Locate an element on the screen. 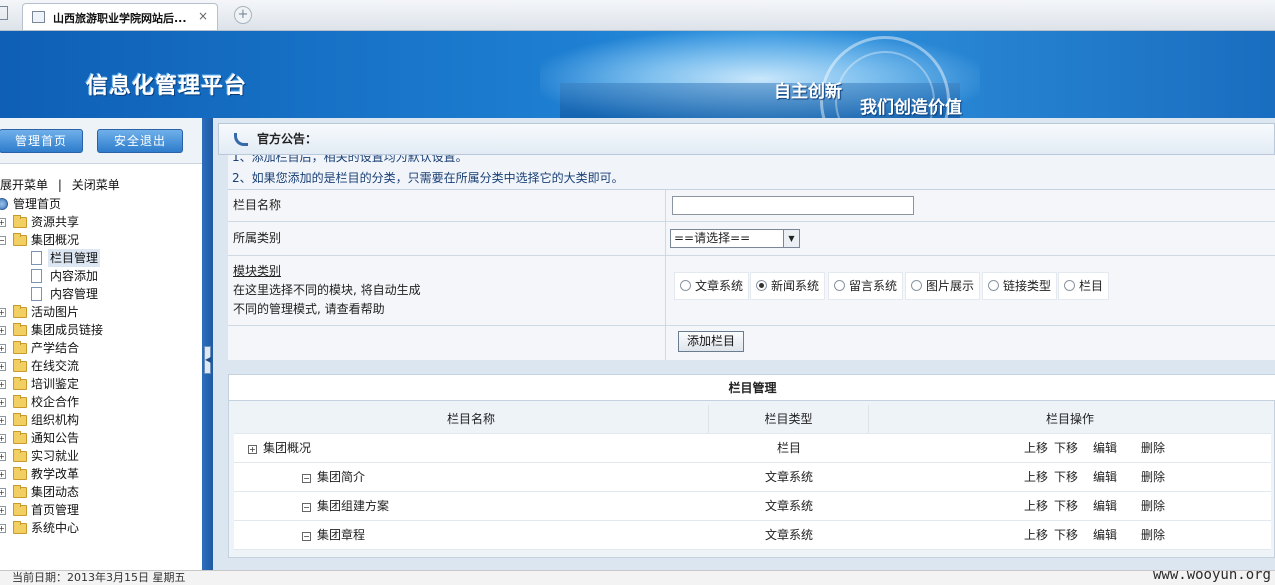 Image resolution: width=1275 pixels, height=585 pixels. header-name: 栏目名称 is located at coordinates (471, 419).